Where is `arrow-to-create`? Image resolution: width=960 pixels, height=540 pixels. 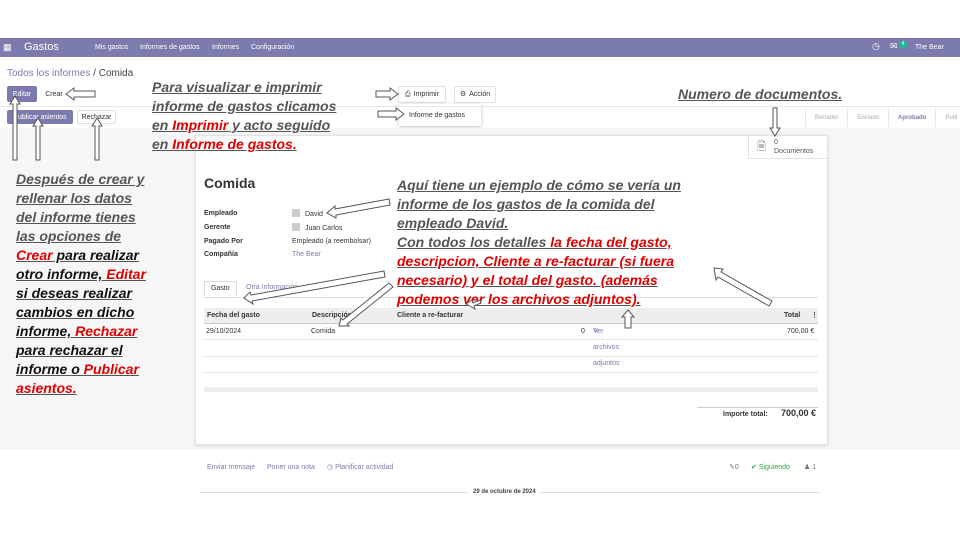 arrow-to-create is located at coordinates (80, 94).